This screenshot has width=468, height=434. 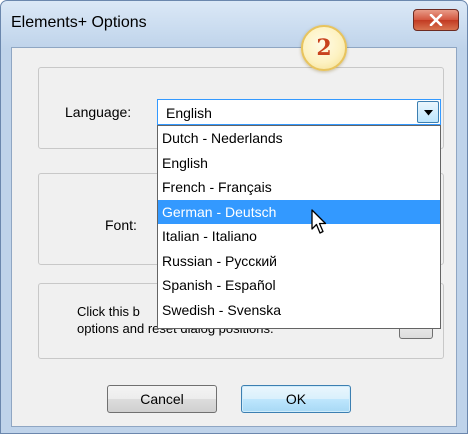 What do you see at coordinates (299, 310) in the screenshot?
I see `language-option: Swedish - Svenska` at bounding box center [299, 310].